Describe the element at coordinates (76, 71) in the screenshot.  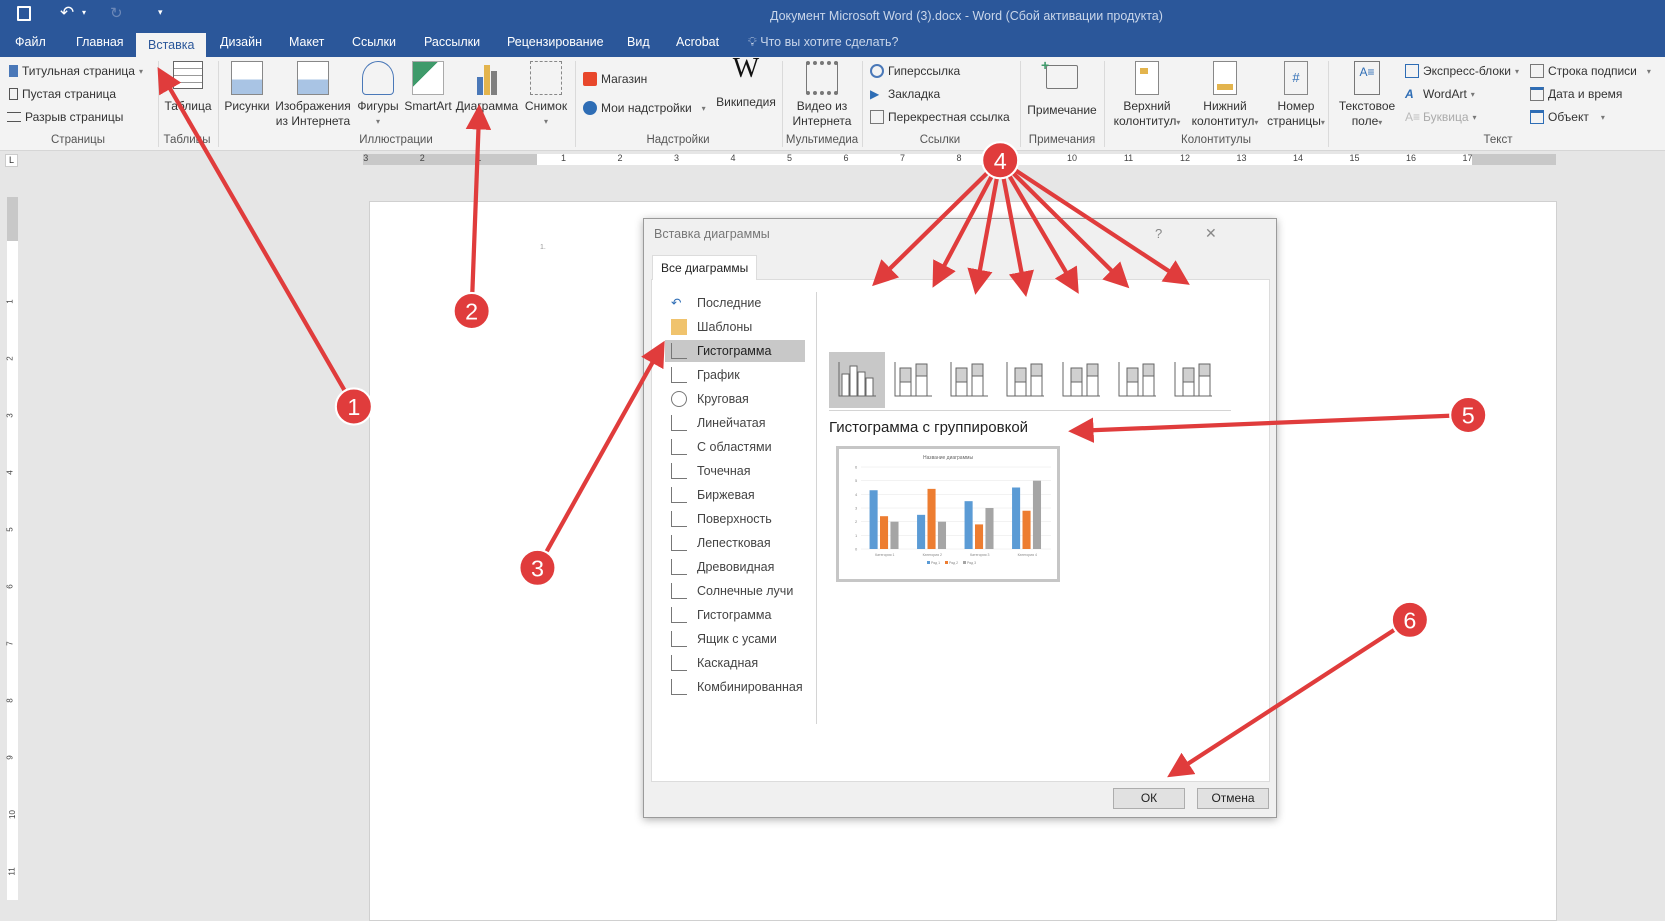
I see `cover-page-button: Титульная страница ▾` at that location.